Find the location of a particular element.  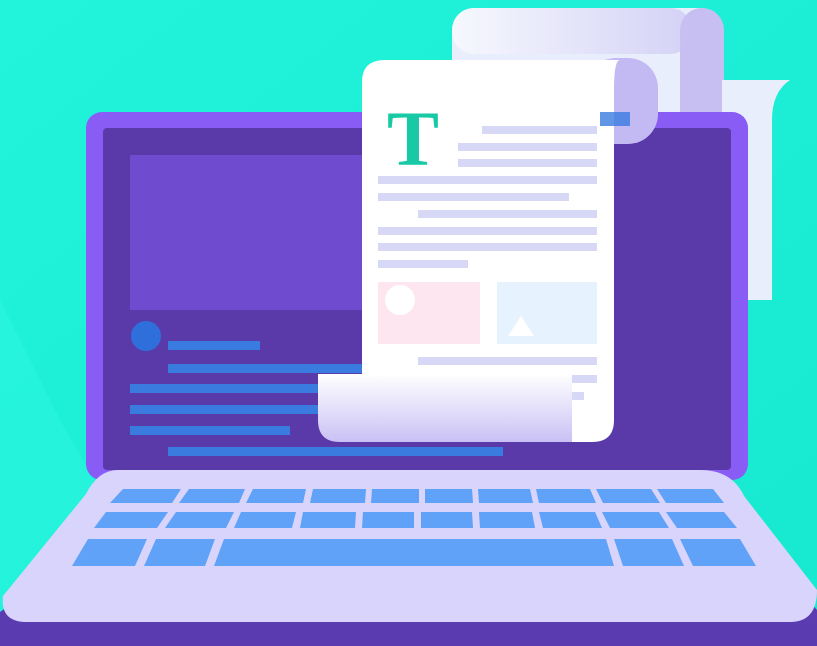

document-initial: T is located at coordinates (413, 138).